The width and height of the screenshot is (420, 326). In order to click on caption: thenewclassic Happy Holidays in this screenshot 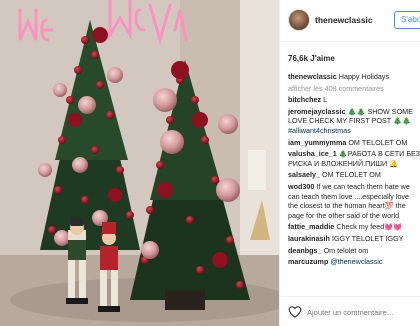, I will do `click(354, 77)`.